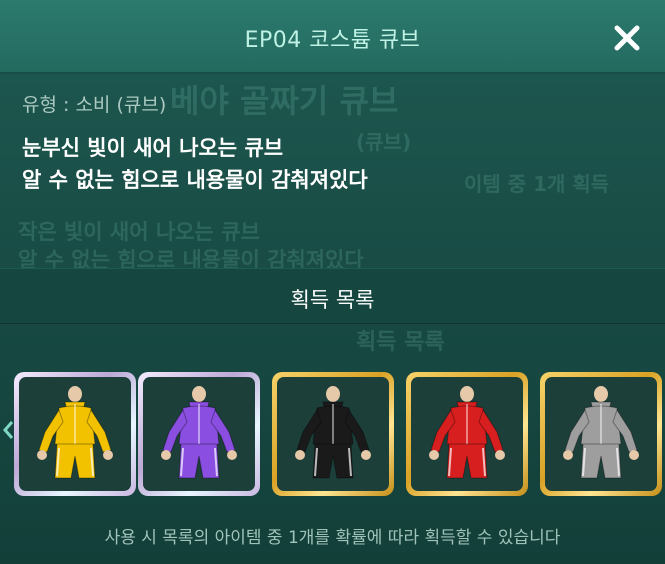  I want to click on close-icon, so click(627, 38).